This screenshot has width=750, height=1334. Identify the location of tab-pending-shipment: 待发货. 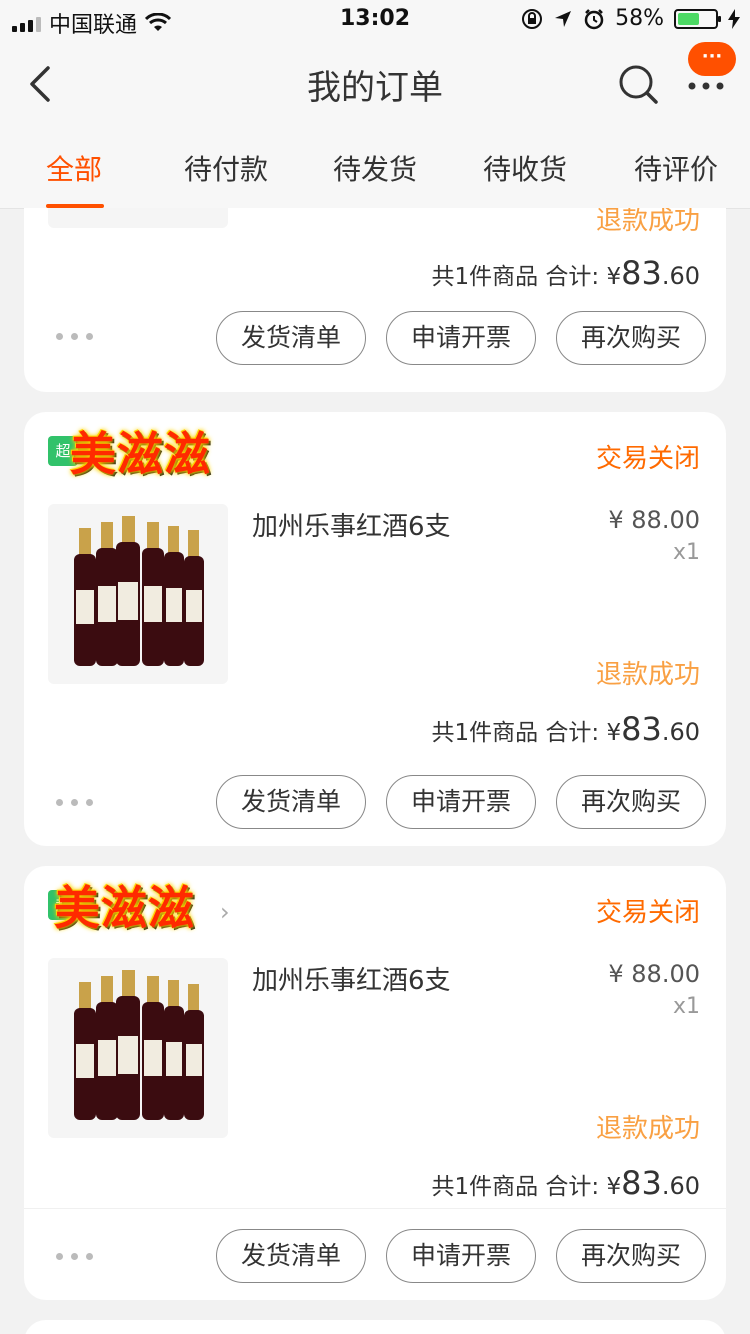
(375, 168).